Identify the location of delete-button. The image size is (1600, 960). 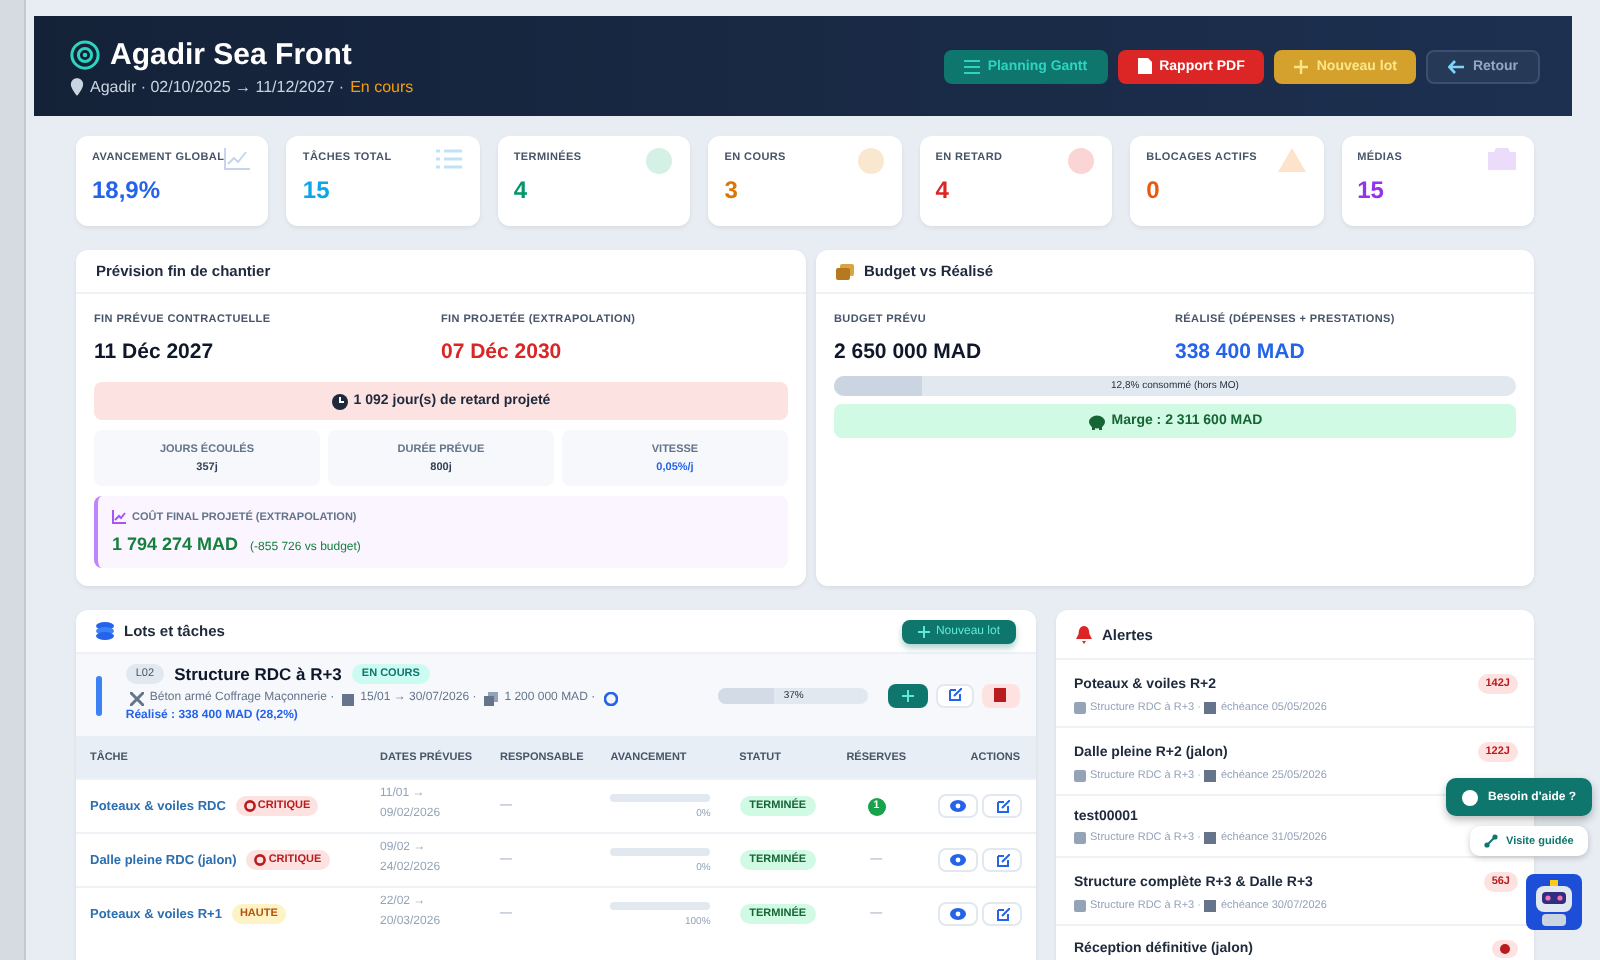
(1000, 695).